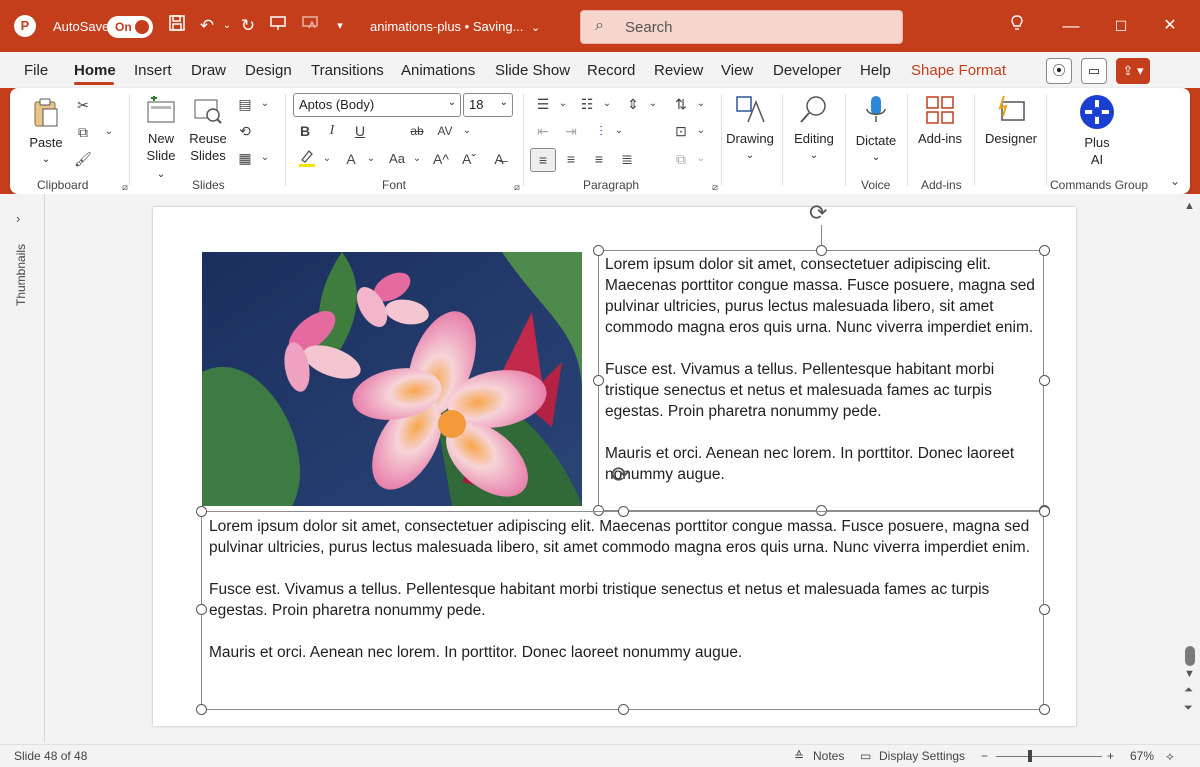 The image size is (1200, 767). What do you see at coordinates (83, 159) in the screenshot?
I see `format-painter-icon: 🖌` at bounding box center [83, 159].